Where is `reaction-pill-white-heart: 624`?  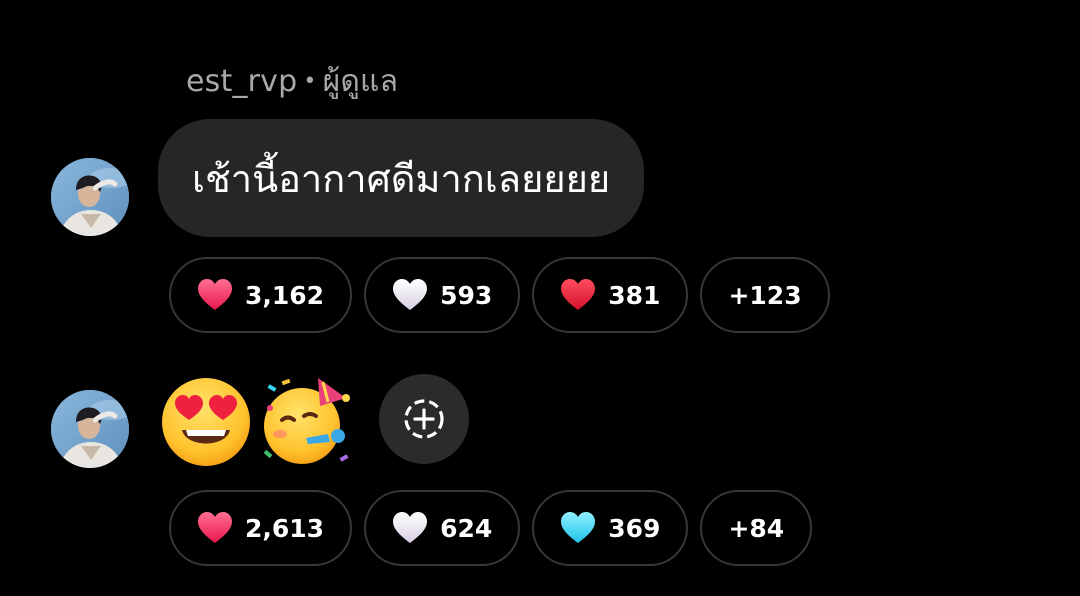
reaction-pill-white-heart: 624 is located at coordinates (442, 528).